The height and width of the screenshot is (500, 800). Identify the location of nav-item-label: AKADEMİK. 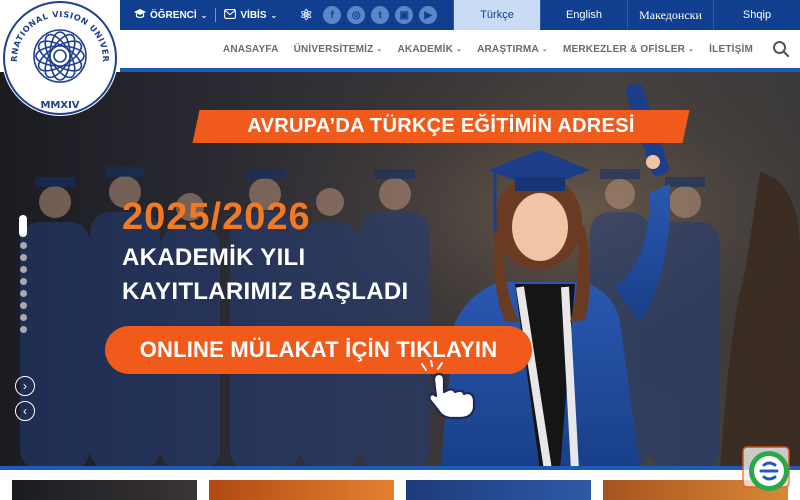
(425, 49).